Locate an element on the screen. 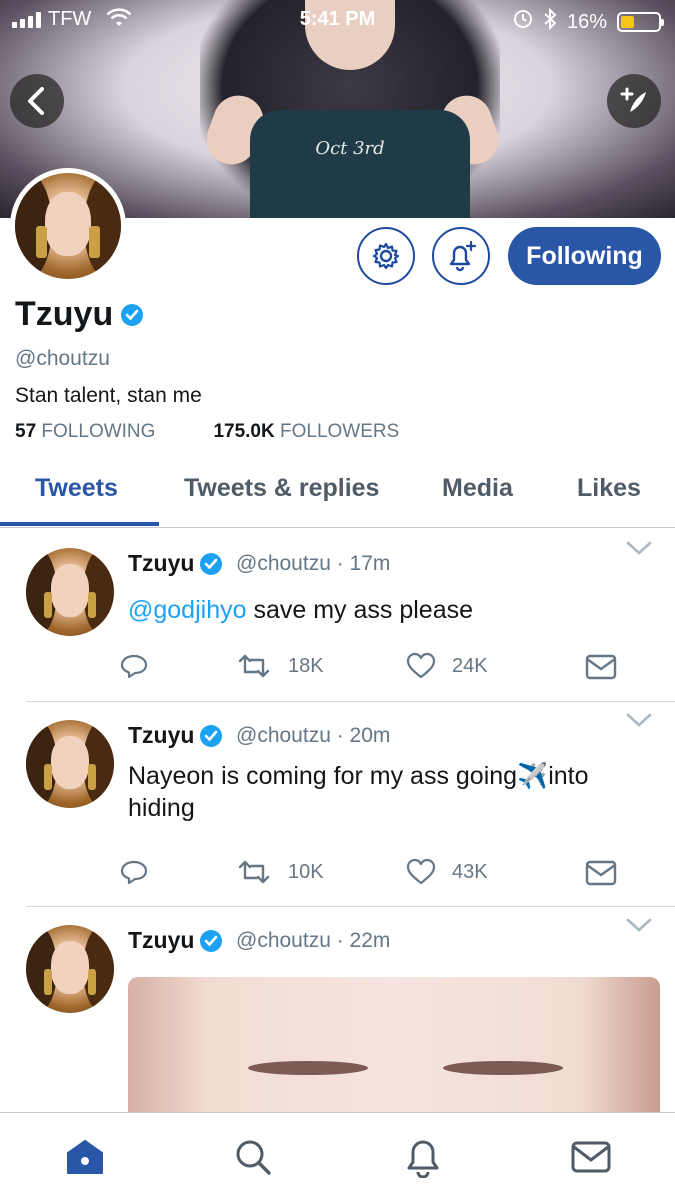 This screenshot has height=1200, width=675. nav-notifications is located at coordinates (423, 1157).